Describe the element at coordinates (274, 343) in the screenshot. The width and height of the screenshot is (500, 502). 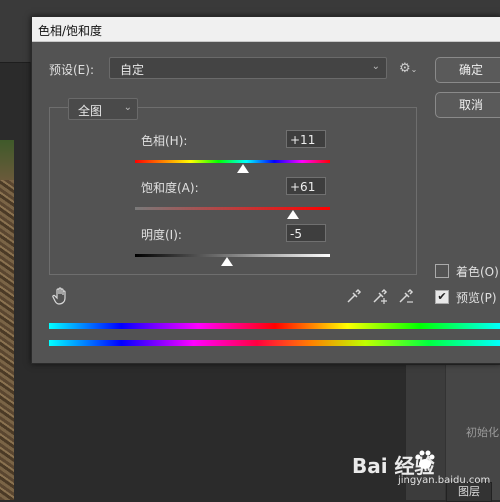
I see `output-color-spectrum` at that location.